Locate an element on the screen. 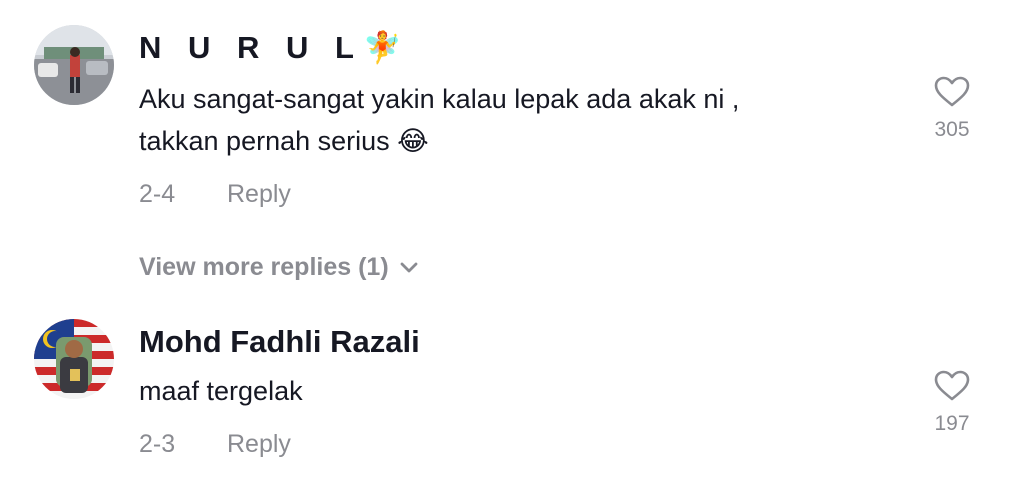 Image resolution: width=1010 pixels, height=478 pixels. view-more-replies-label: View more replies (1) is located at coordinates (264, 267).